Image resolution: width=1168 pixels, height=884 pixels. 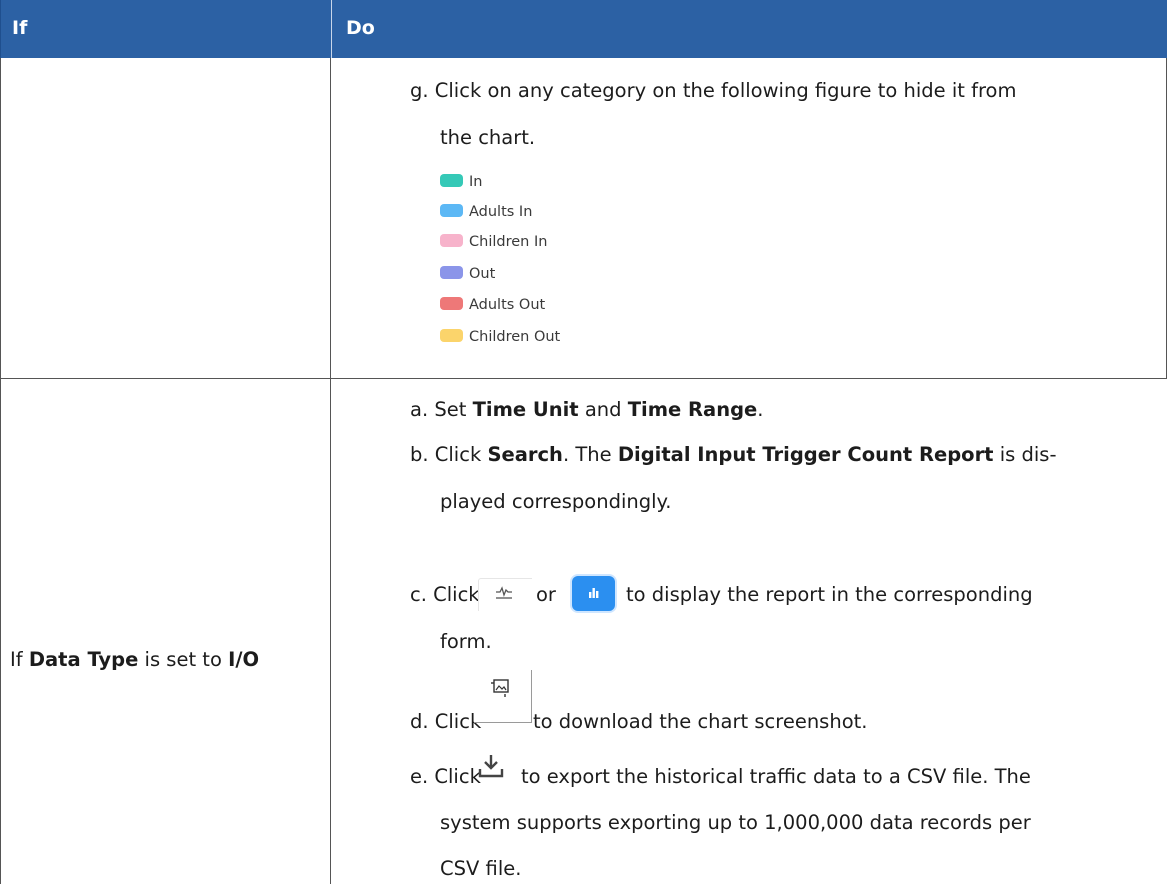 I want to click on step-e-click: e. Click, so click(x=445, y=776).